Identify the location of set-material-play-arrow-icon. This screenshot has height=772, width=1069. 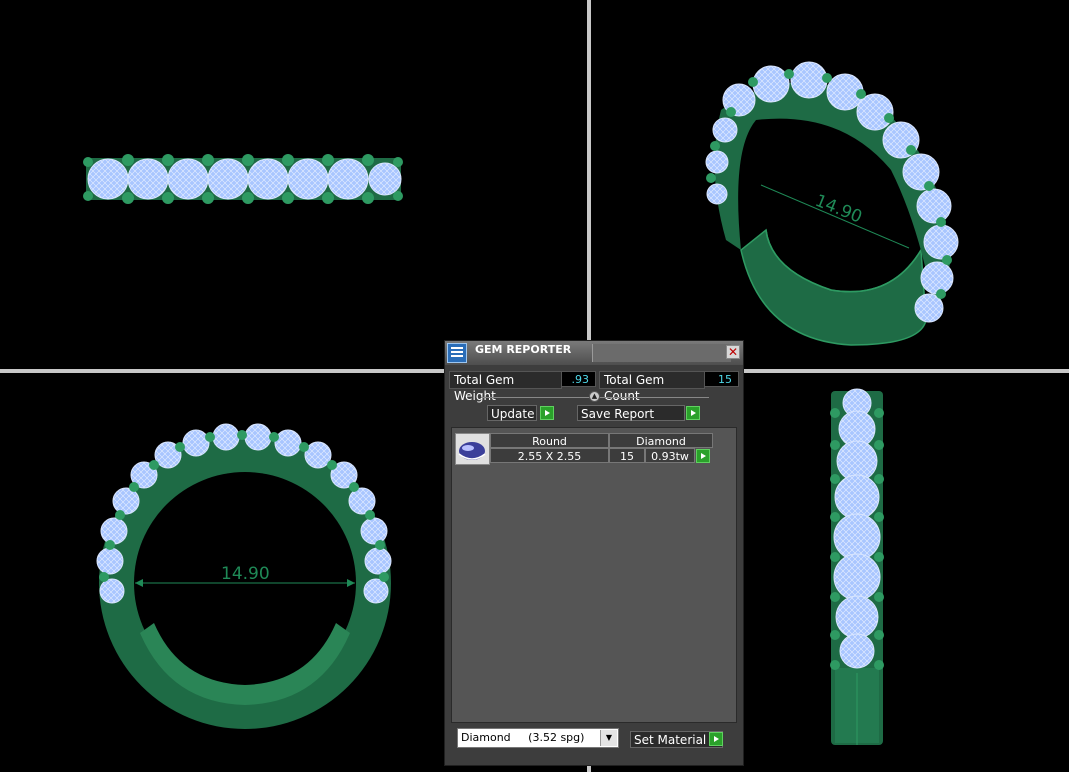
(716, 739).